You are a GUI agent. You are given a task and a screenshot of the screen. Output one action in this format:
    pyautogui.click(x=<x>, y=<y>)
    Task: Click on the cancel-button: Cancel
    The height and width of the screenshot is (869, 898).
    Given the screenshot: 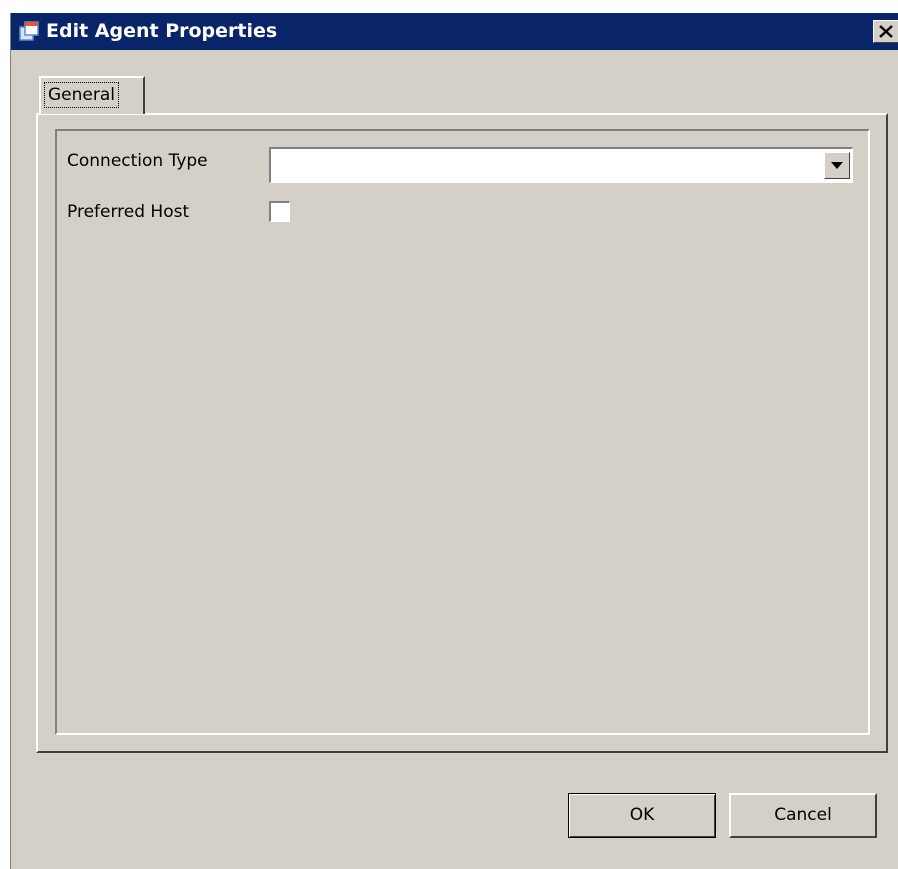 What is the action you would take?
    pyautogui.click(x=803, y=815)
    